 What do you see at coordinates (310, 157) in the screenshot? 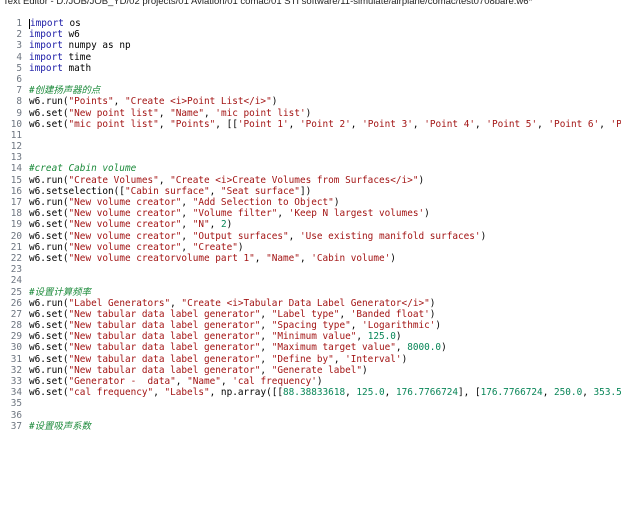
I see `code-line: 13` at bounding box center [310, 157].